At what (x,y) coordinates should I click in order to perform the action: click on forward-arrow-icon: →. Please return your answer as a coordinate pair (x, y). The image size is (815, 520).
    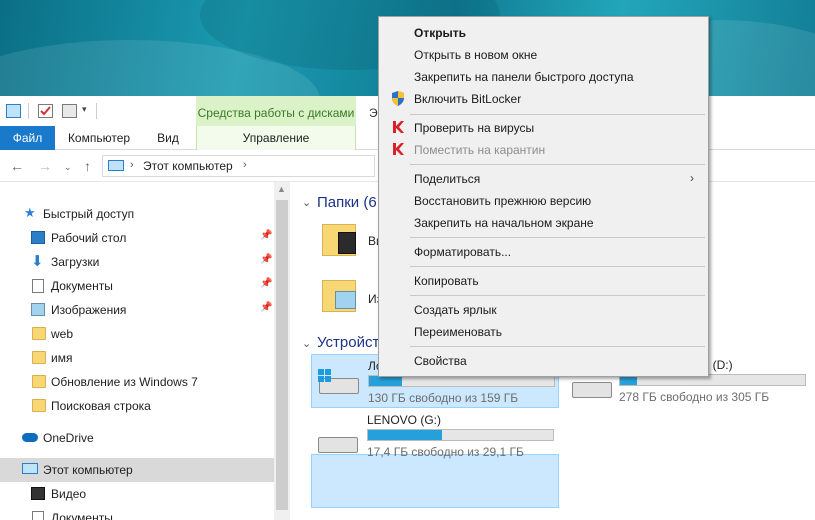
    Looking at the image, I should click on (45, 166).